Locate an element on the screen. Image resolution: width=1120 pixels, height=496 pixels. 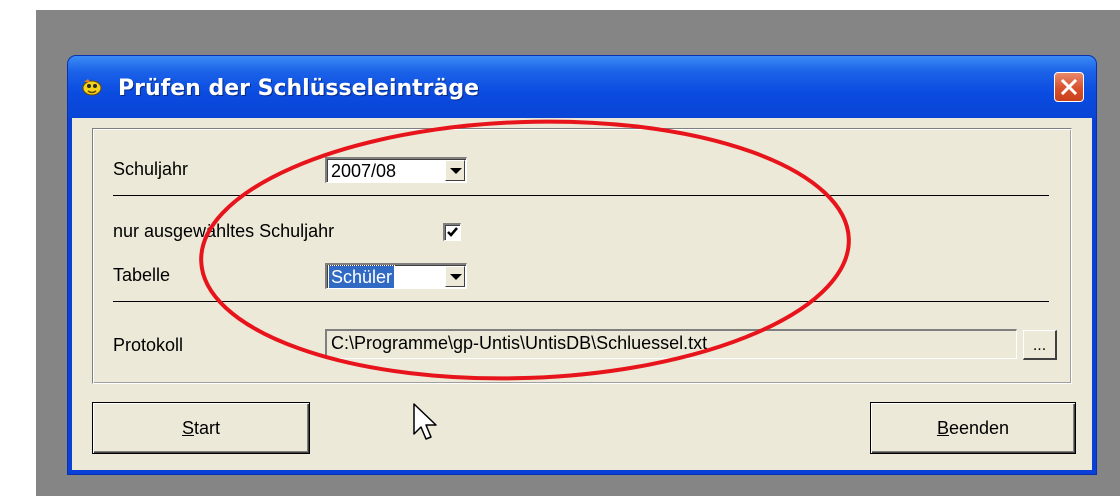
nur-ausgewaehltes-checkbox is located at coordinates (452, 232).